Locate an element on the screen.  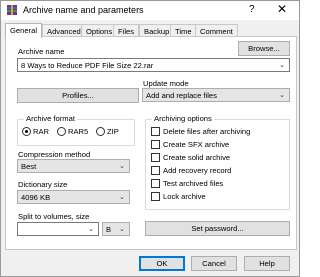
radio-rar5: RAR5 is located at coordinates (72, 131).